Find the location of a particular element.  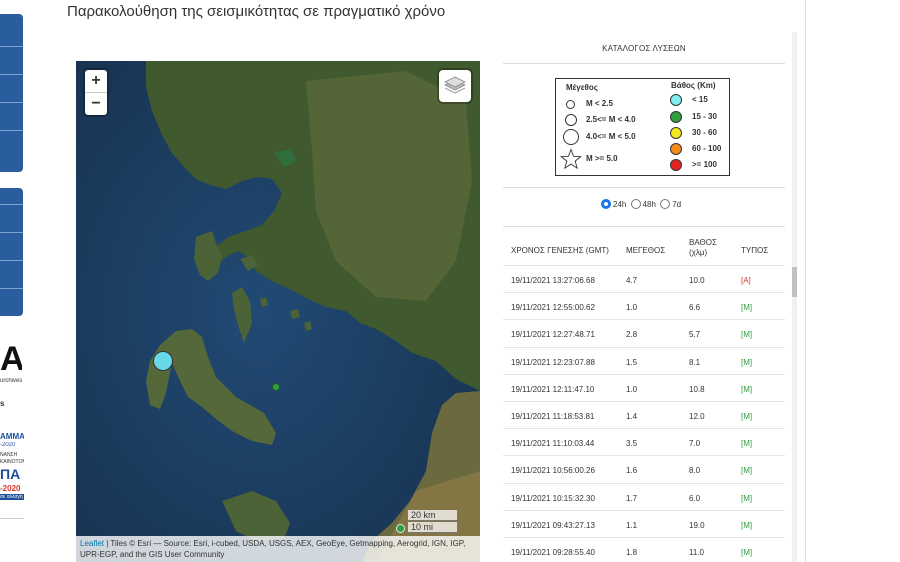

leaflet-link: Leaflet is located at coordinates (92, 543).